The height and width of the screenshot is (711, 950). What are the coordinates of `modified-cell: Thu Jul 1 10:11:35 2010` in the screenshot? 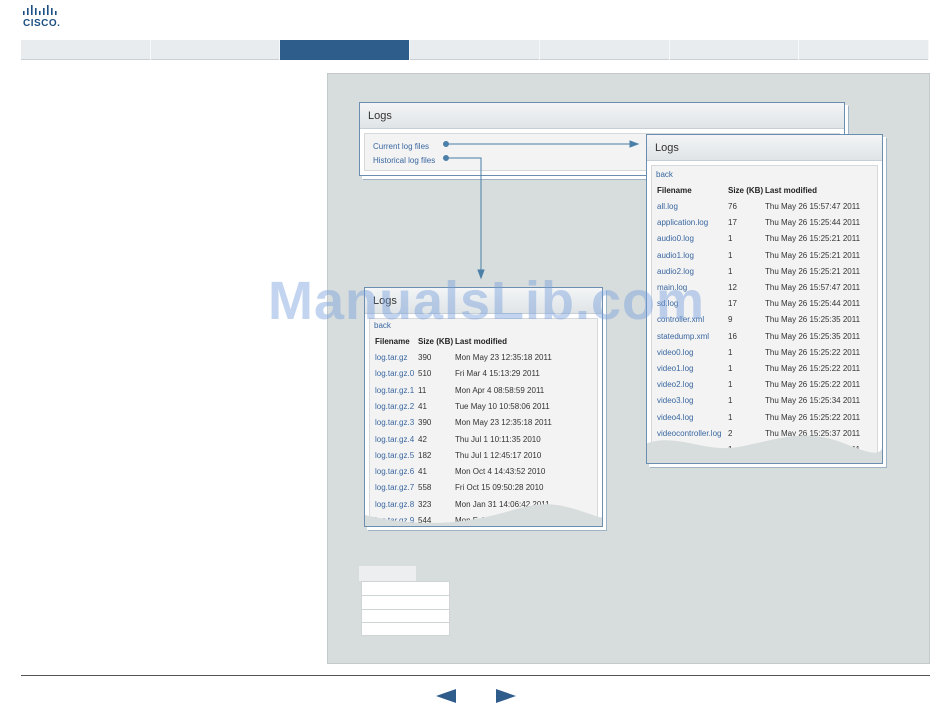 It's located at (498, 439).